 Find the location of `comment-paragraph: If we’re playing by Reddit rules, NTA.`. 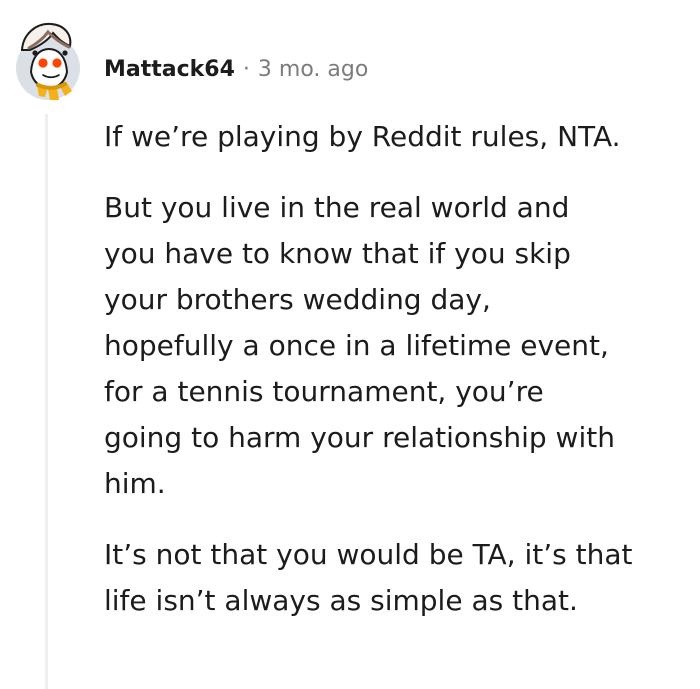

comment-paragraph: If we’re playing by Reddit rules, NTA. is located at coordinates (396, 137).